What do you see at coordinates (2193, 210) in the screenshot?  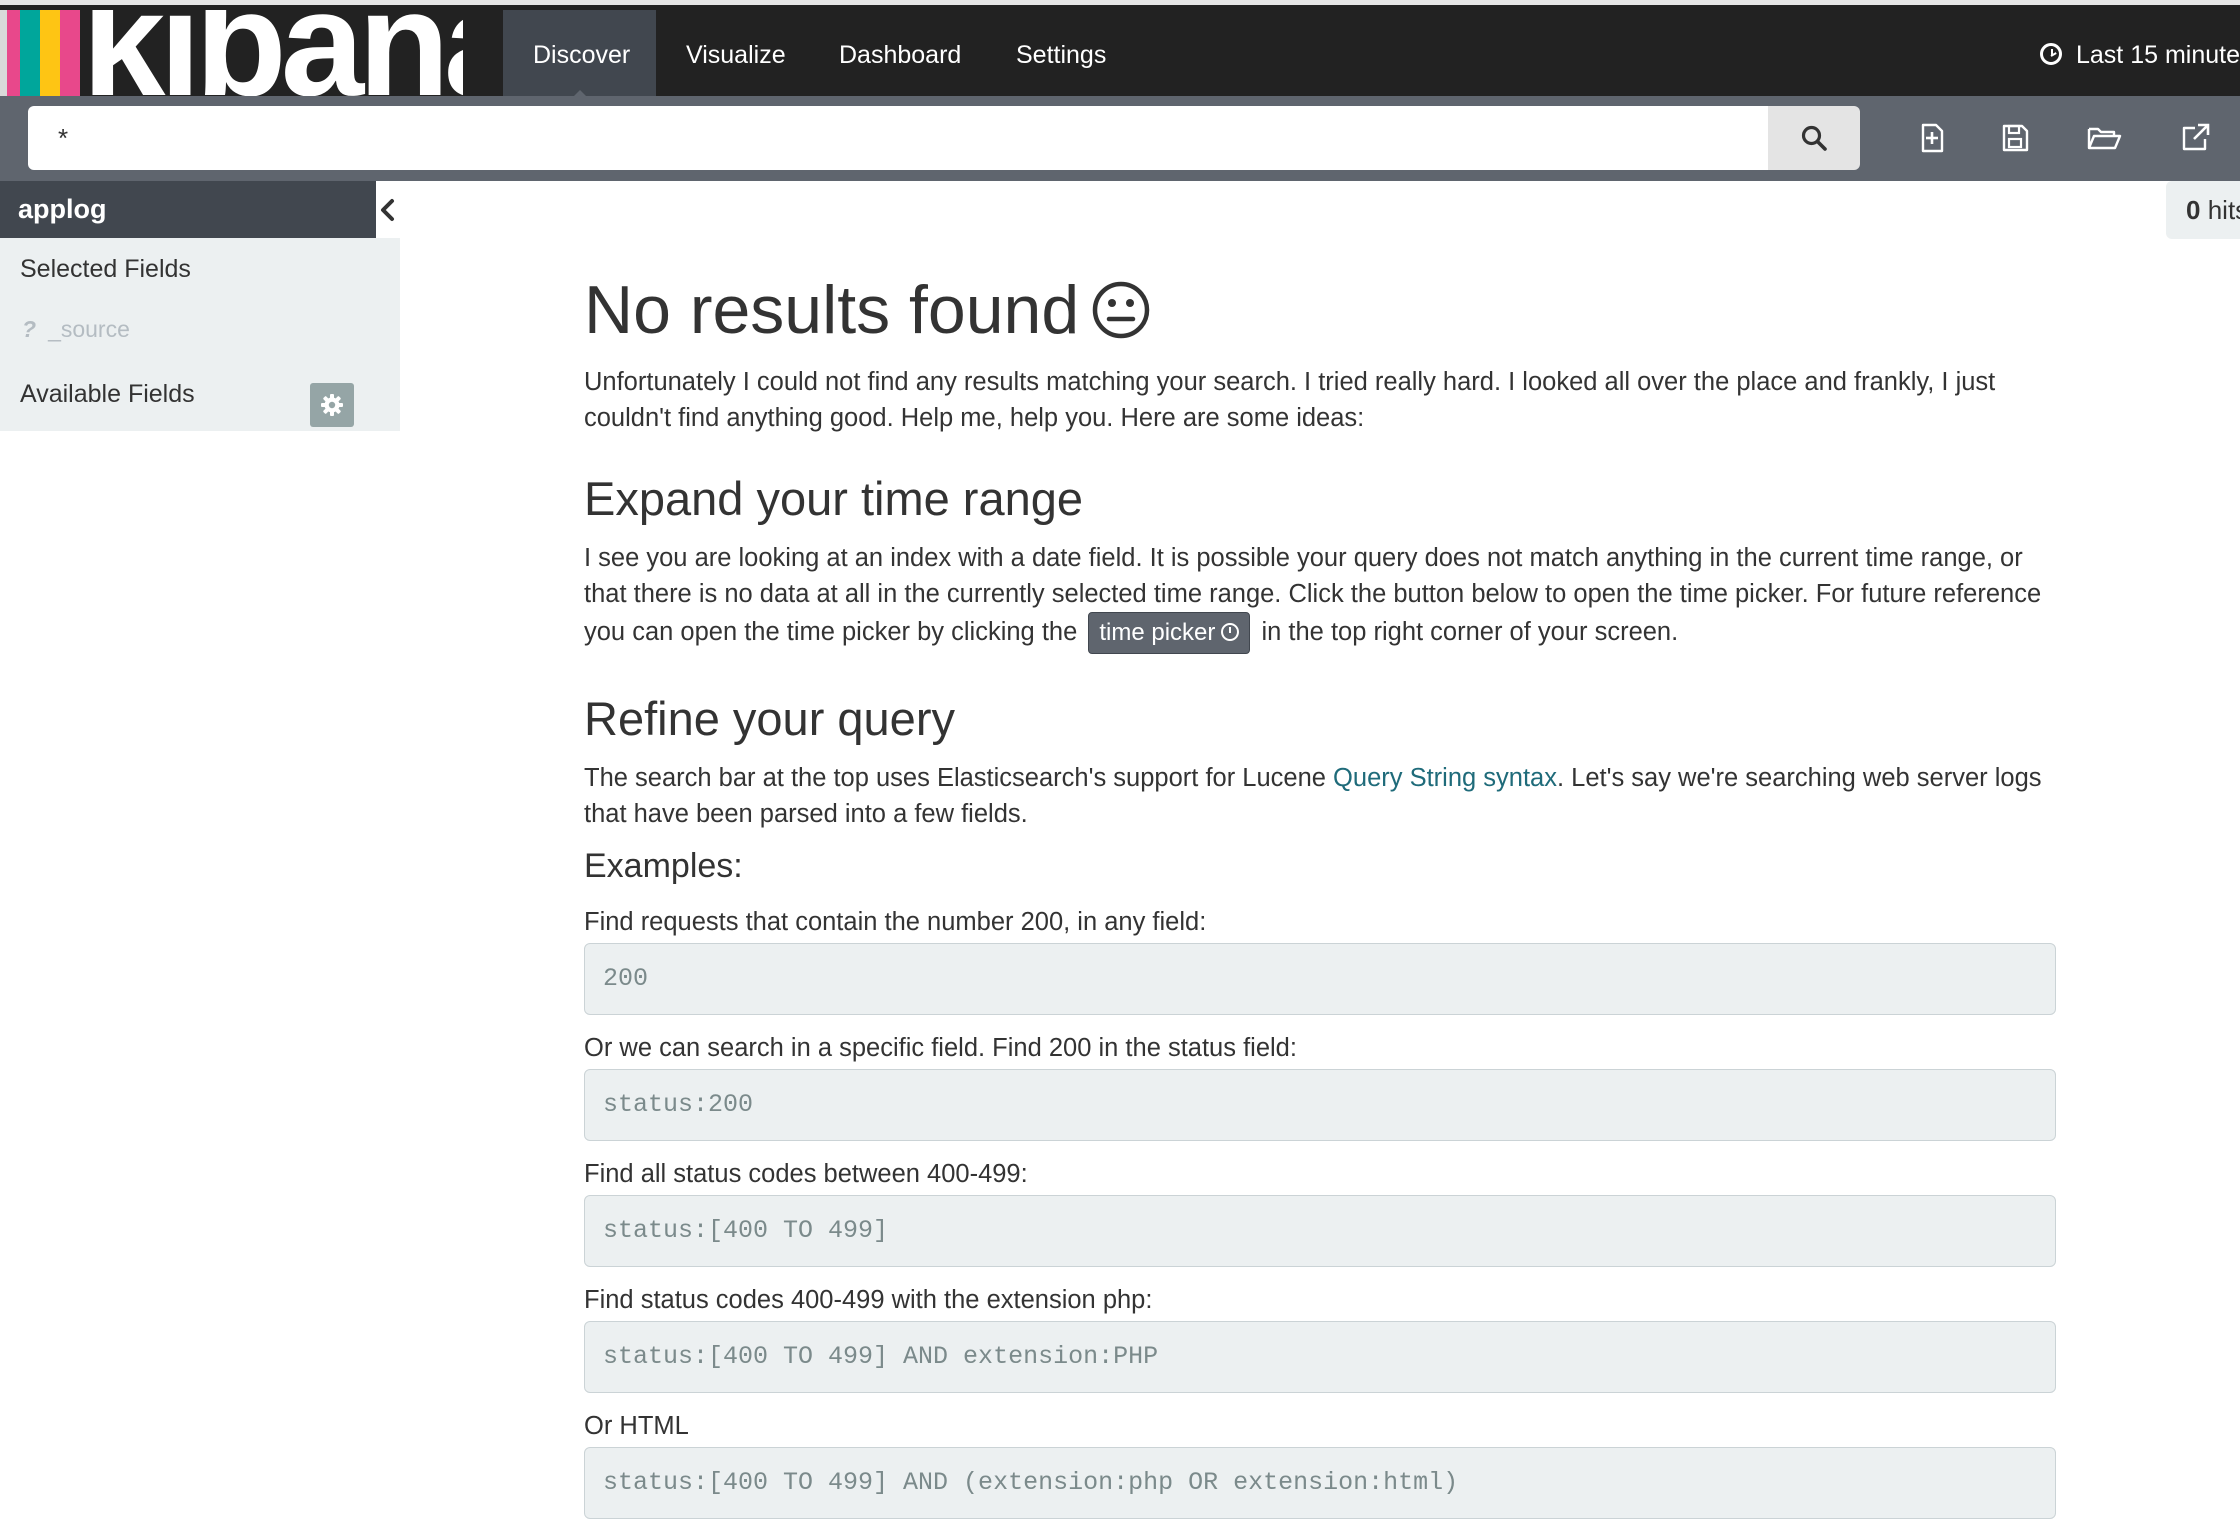 I see `hit-count-value: 0` at bounding box center [2193, 210].